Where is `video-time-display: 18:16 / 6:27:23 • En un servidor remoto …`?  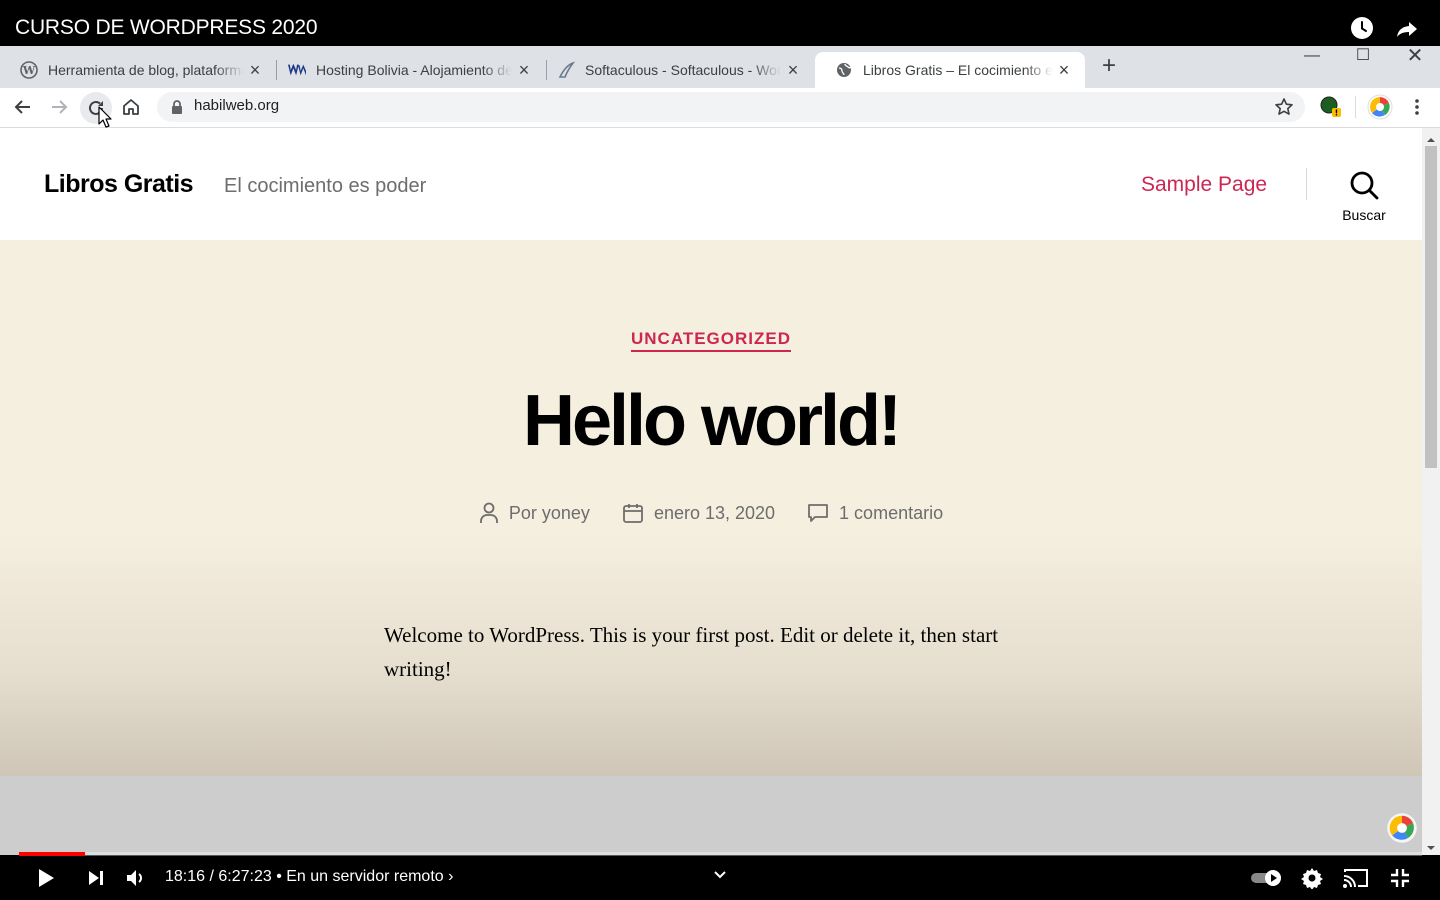 video-time-display: 18:16 / 6:27:23 • En un servidor remoto … is located at coordinates (309, 877).